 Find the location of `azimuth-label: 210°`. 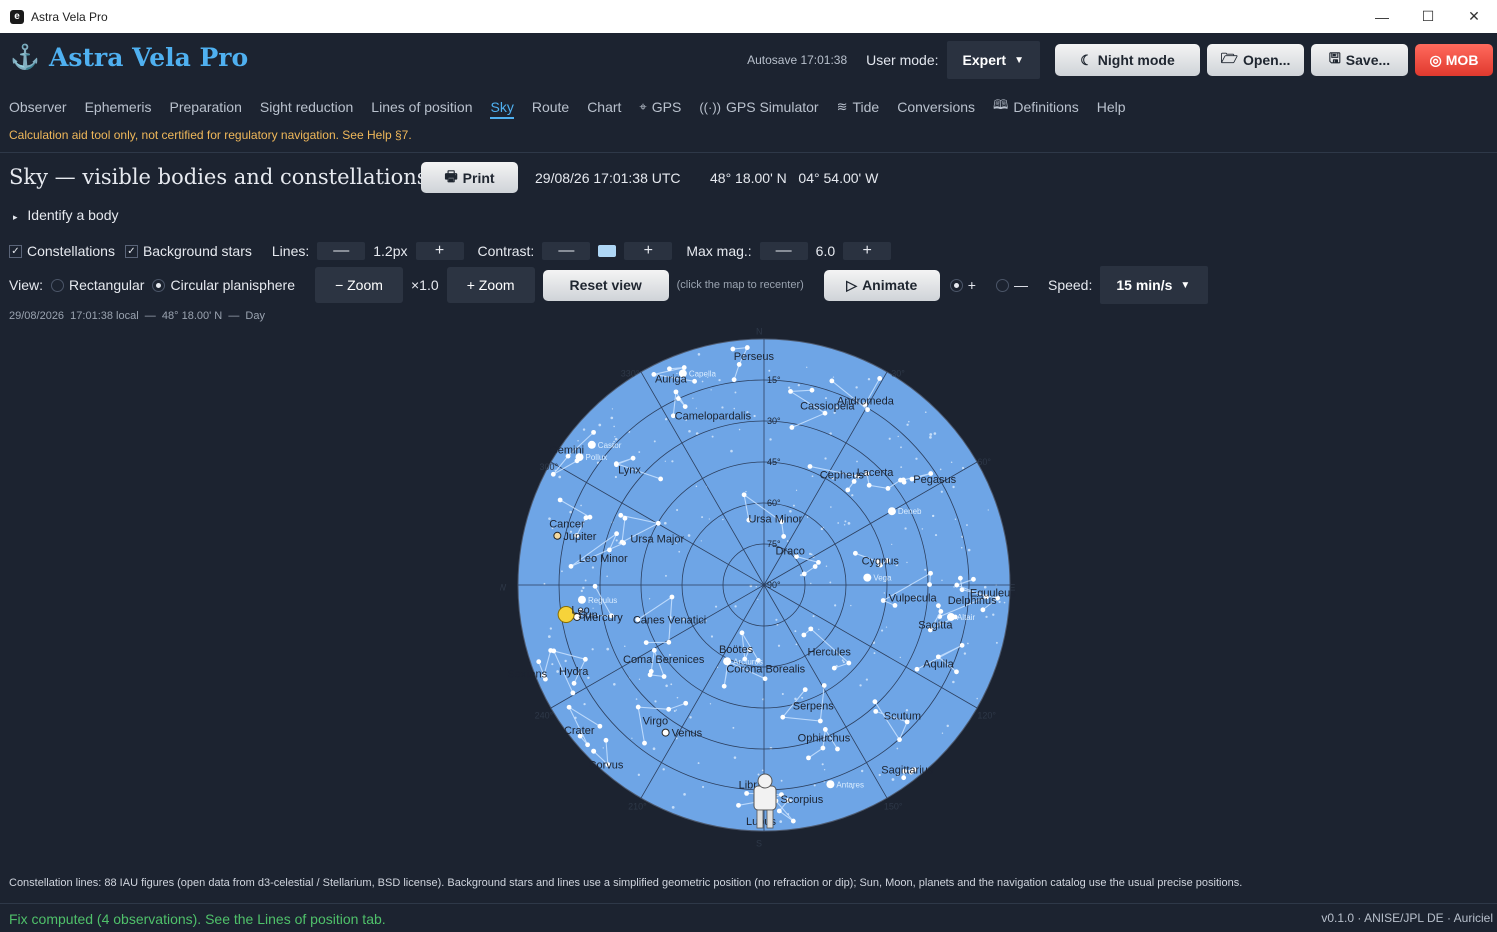

azimuth-label: 210° is located at coordinates (637, 806).